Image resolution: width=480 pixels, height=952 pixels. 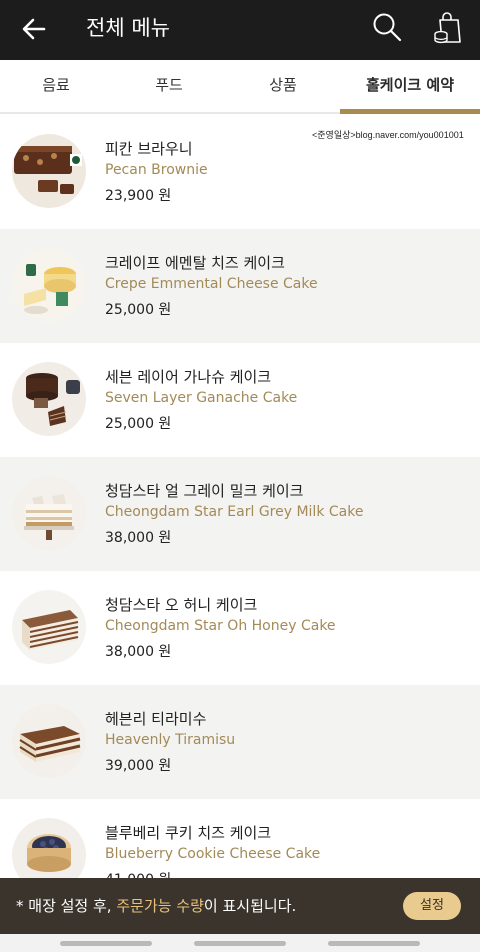 I want to click on product-image-pecan-brownie, so click(x=49, y=171).